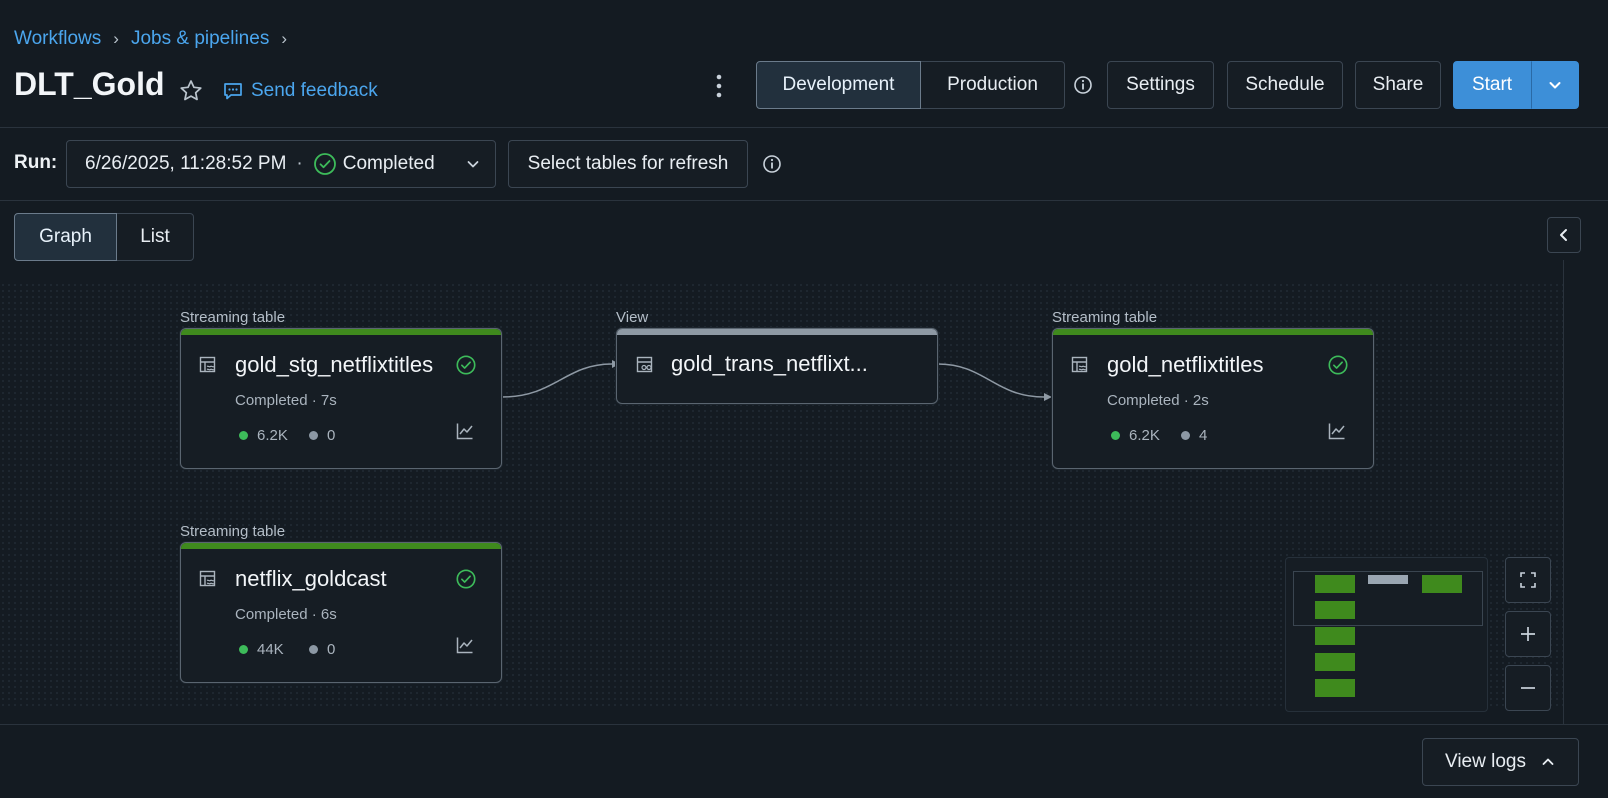  What do you see at coordinates (1160, 85) in the screenshot?
I see `settings-button: Settings` at bounding box center [1160, 85].